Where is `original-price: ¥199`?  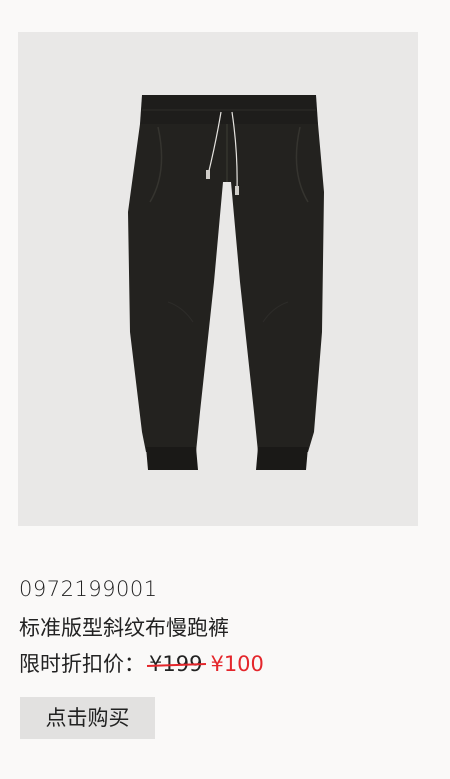
original-price: ¥199 is located at coordinates (176, 664).